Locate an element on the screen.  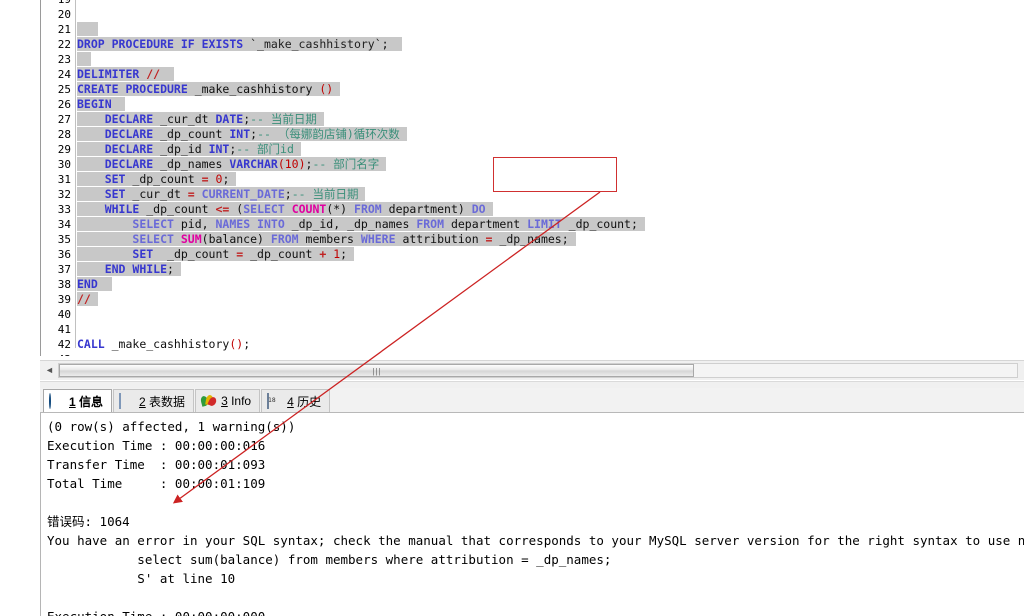
line-number: 28 is located at coordinates (64, 134).